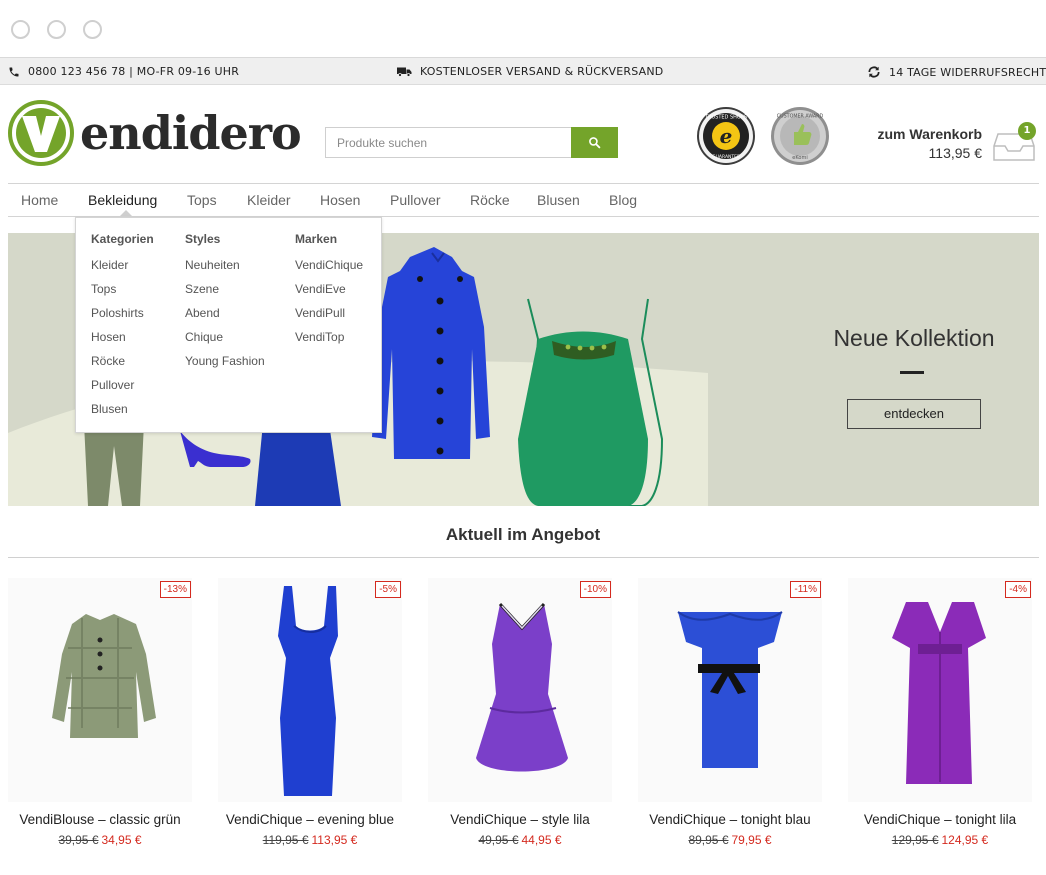 The width and height of the screenshot is (1046, 875). What do you see at coordinates (520, 690) in the screenshot?
I see `product-image: -10%` at bounding box center [520, 690].